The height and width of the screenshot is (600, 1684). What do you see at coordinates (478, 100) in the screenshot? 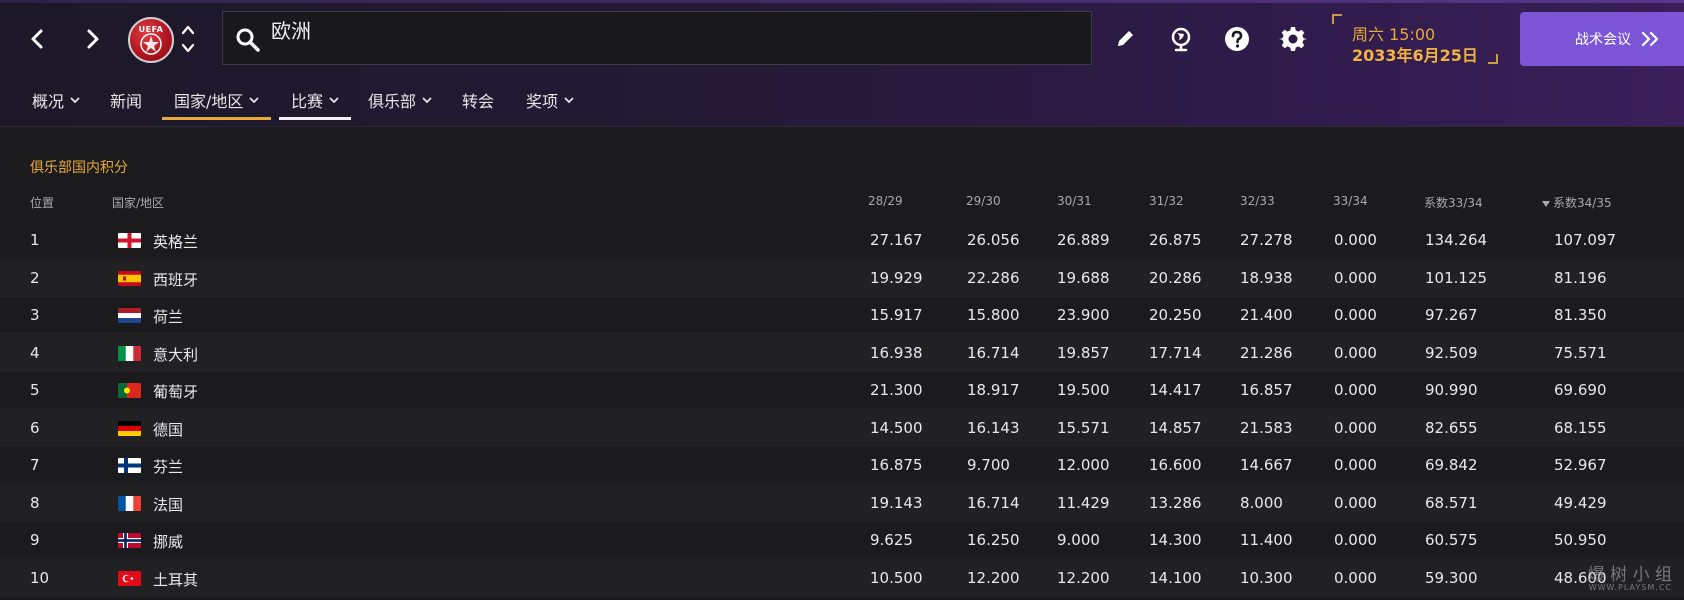
I see `tab-transfers: 转会` at bounding box center [478, 100].